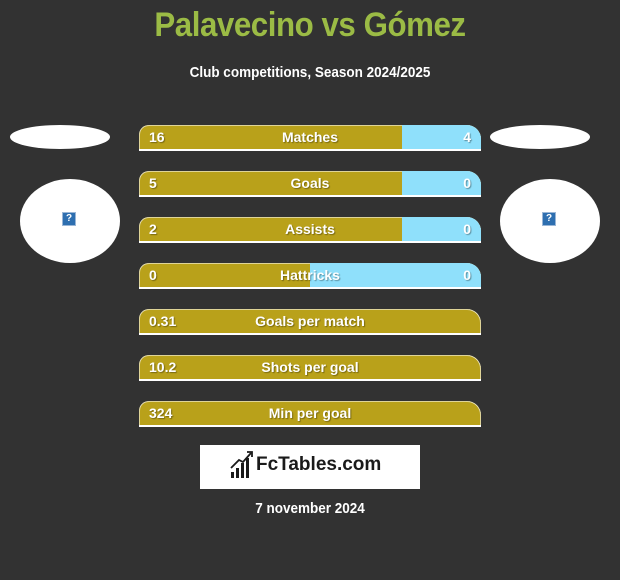 The width and height of the screenshot is (620, 580). I want to click on stat-row-matches: 16 Matches 4, so click(310, 138).